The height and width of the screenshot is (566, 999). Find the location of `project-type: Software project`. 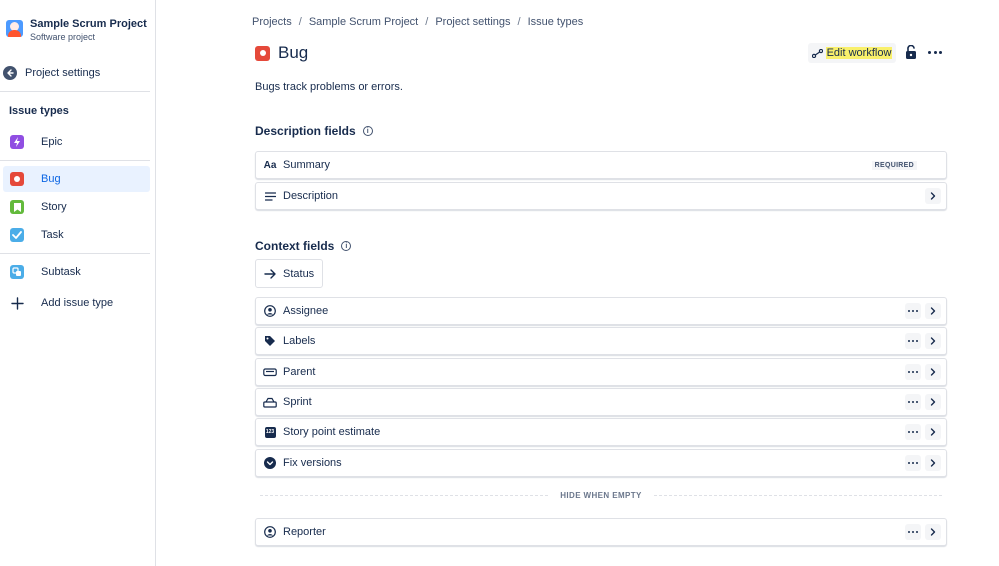

project-type: Software project is located at coordinates (63, 37).